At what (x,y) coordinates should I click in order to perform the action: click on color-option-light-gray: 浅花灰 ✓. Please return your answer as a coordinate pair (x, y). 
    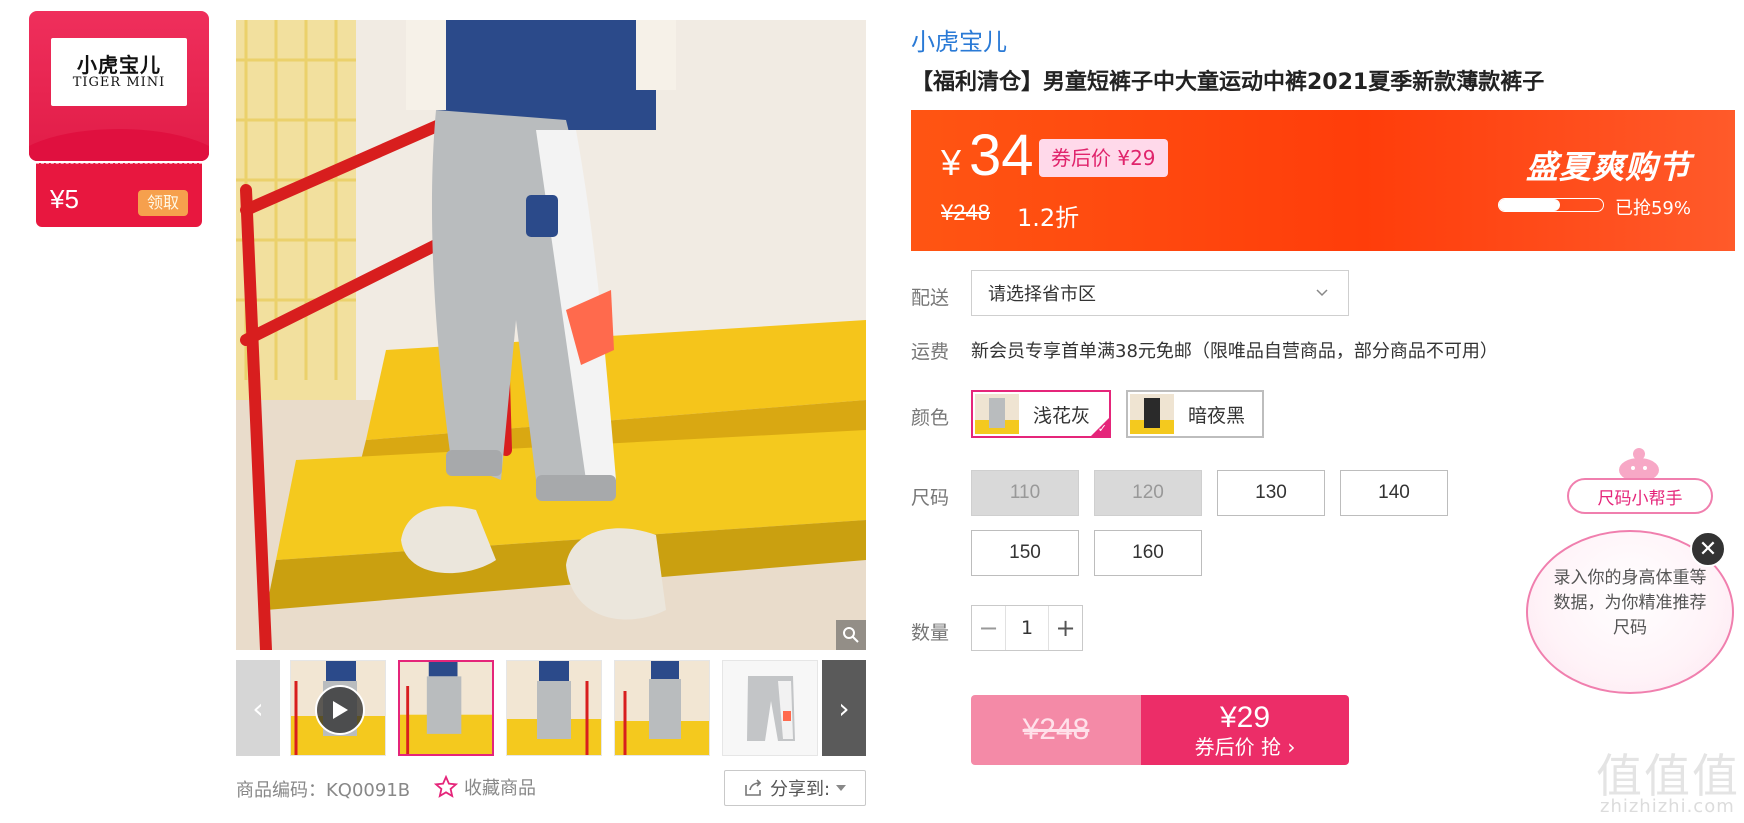
    Looking at the image, I should click on (1041, 414).